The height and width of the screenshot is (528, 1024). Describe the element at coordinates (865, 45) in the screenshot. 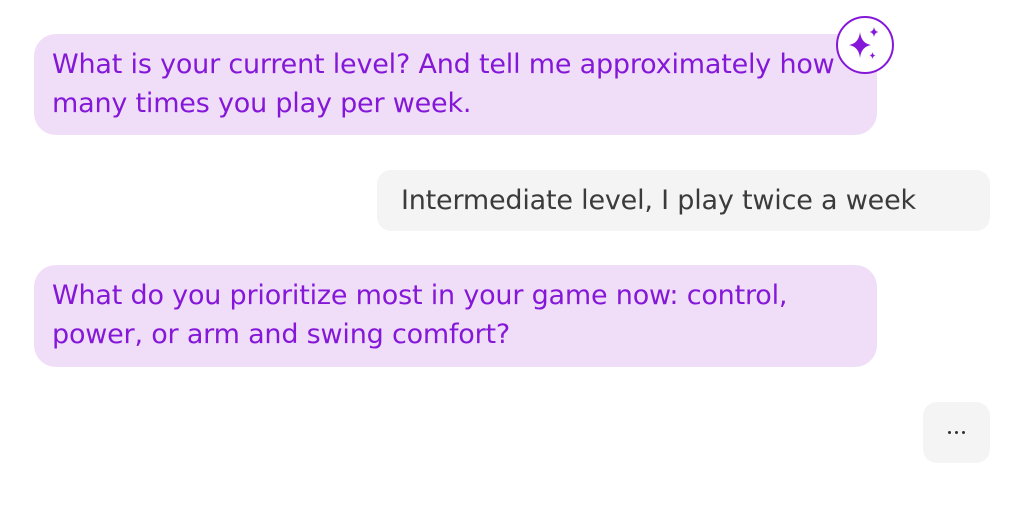

I see `sparkle-icon` at that location.